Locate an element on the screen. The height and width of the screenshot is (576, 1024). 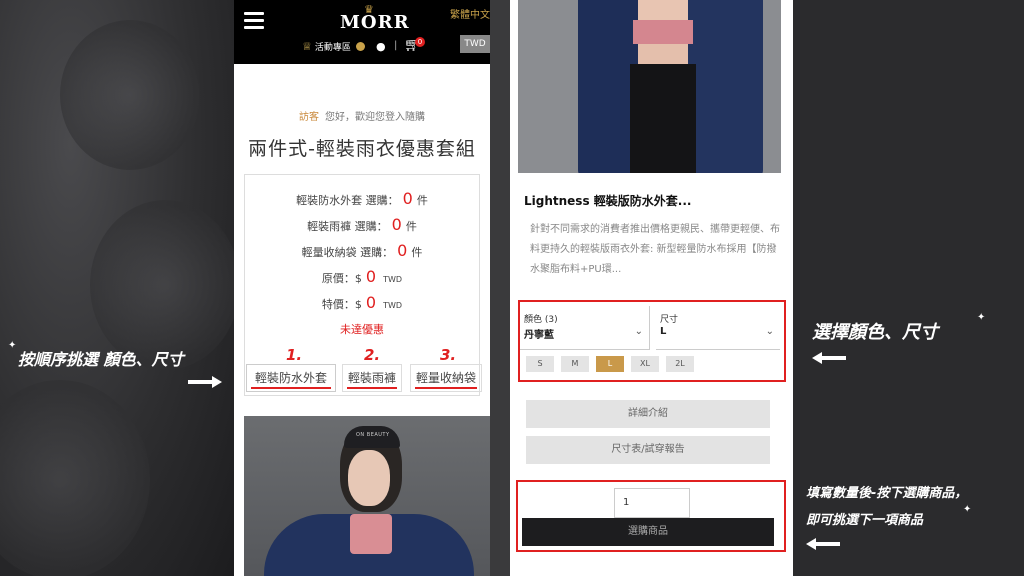
language-switch: 繁體中文 is located at coordinates (470, 13).